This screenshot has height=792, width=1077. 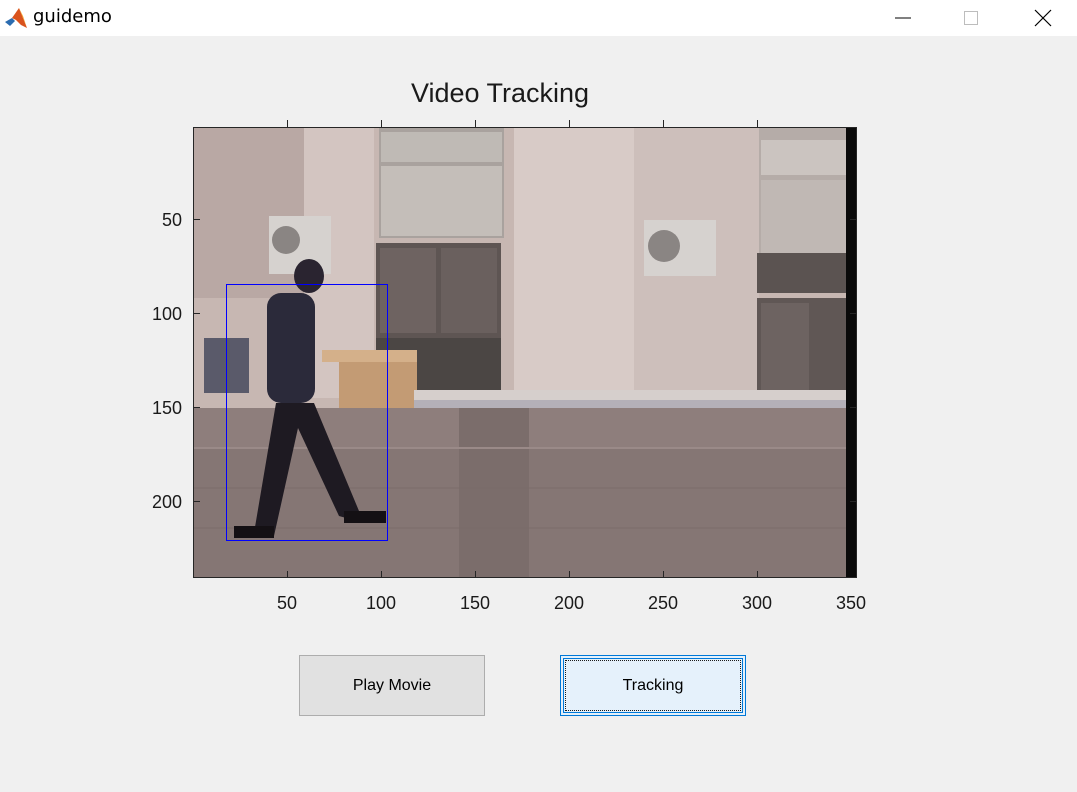 What do you see at coordinates (171, 220) in the screenshot?
I see `y-tick-label: 50` at bounding box center [171, 220].